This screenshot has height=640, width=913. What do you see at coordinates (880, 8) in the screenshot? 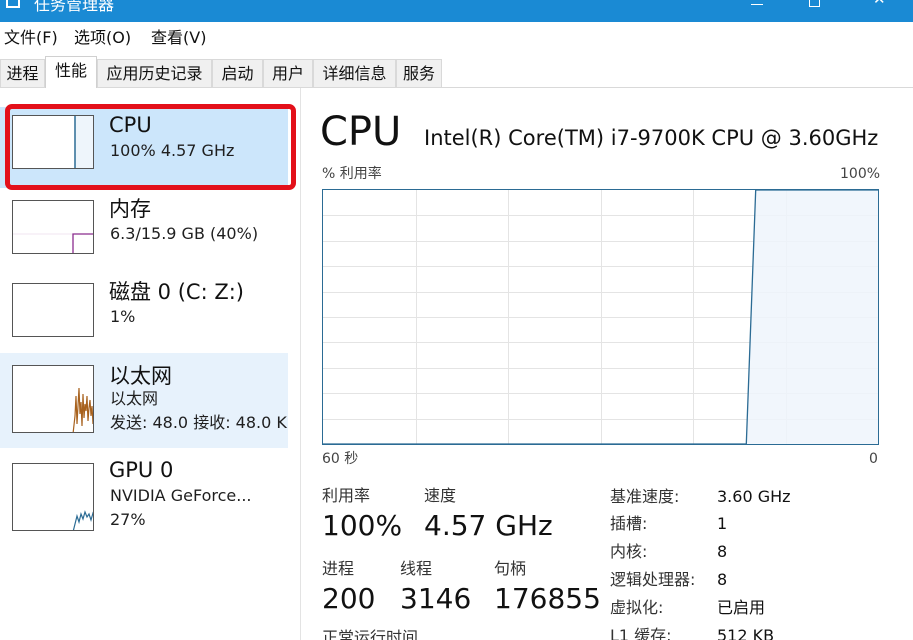
I see `close-button: ✕` at bounding box center [880, 8].